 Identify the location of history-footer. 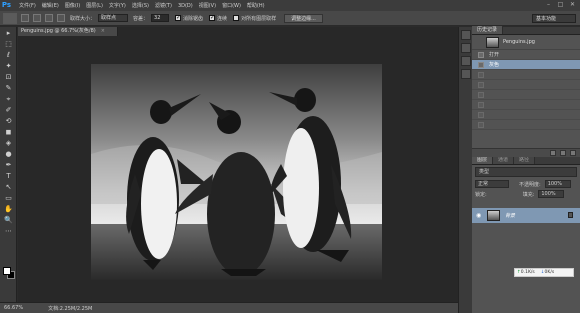
(526, 152).